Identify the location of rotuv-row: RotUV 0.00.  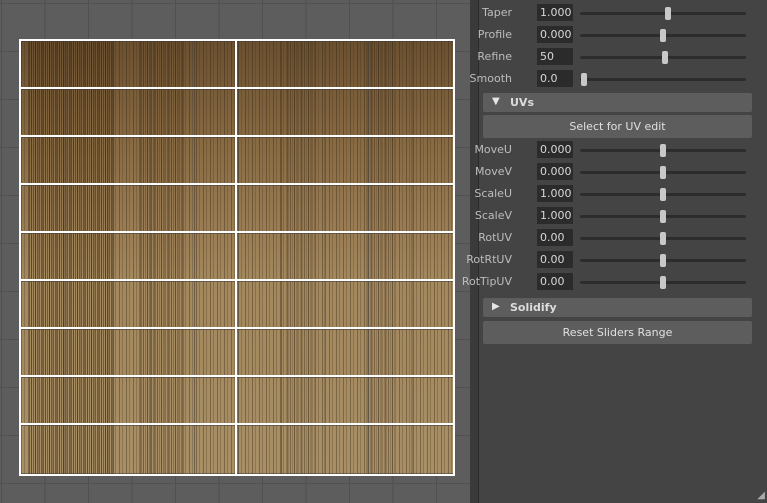
(618, 238).